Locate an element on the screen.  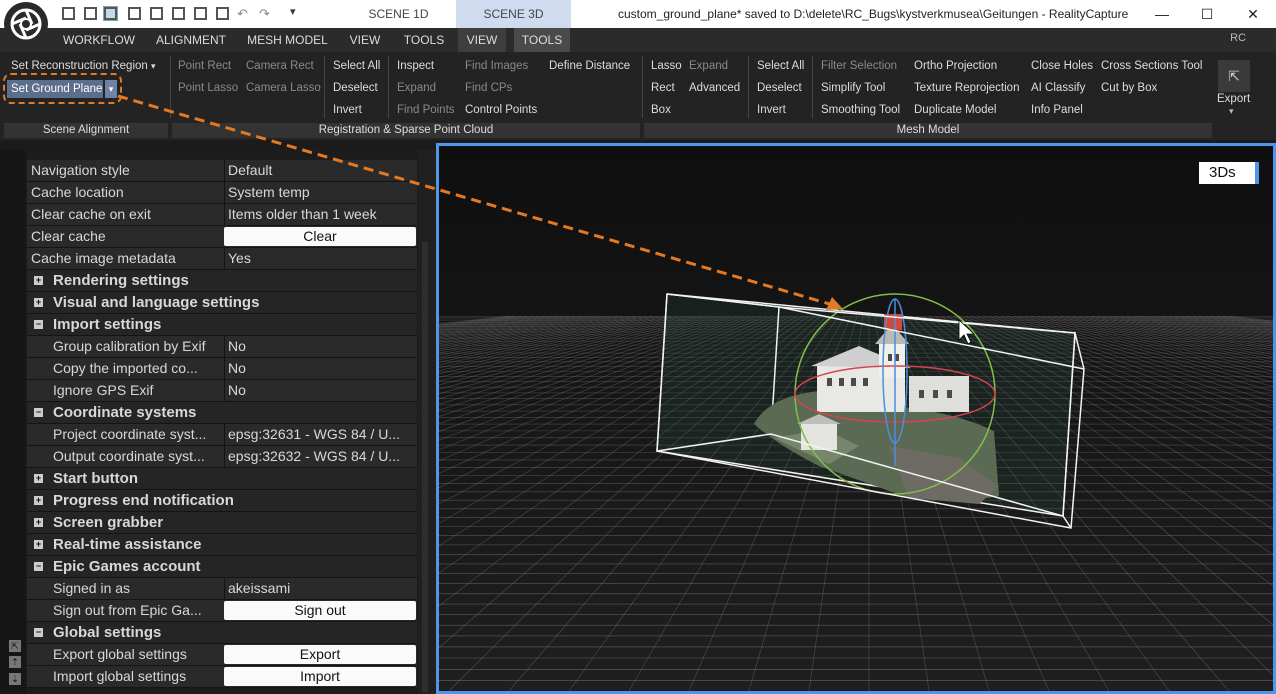
inspect-button: Inspect is located at coordinates (415, 66).